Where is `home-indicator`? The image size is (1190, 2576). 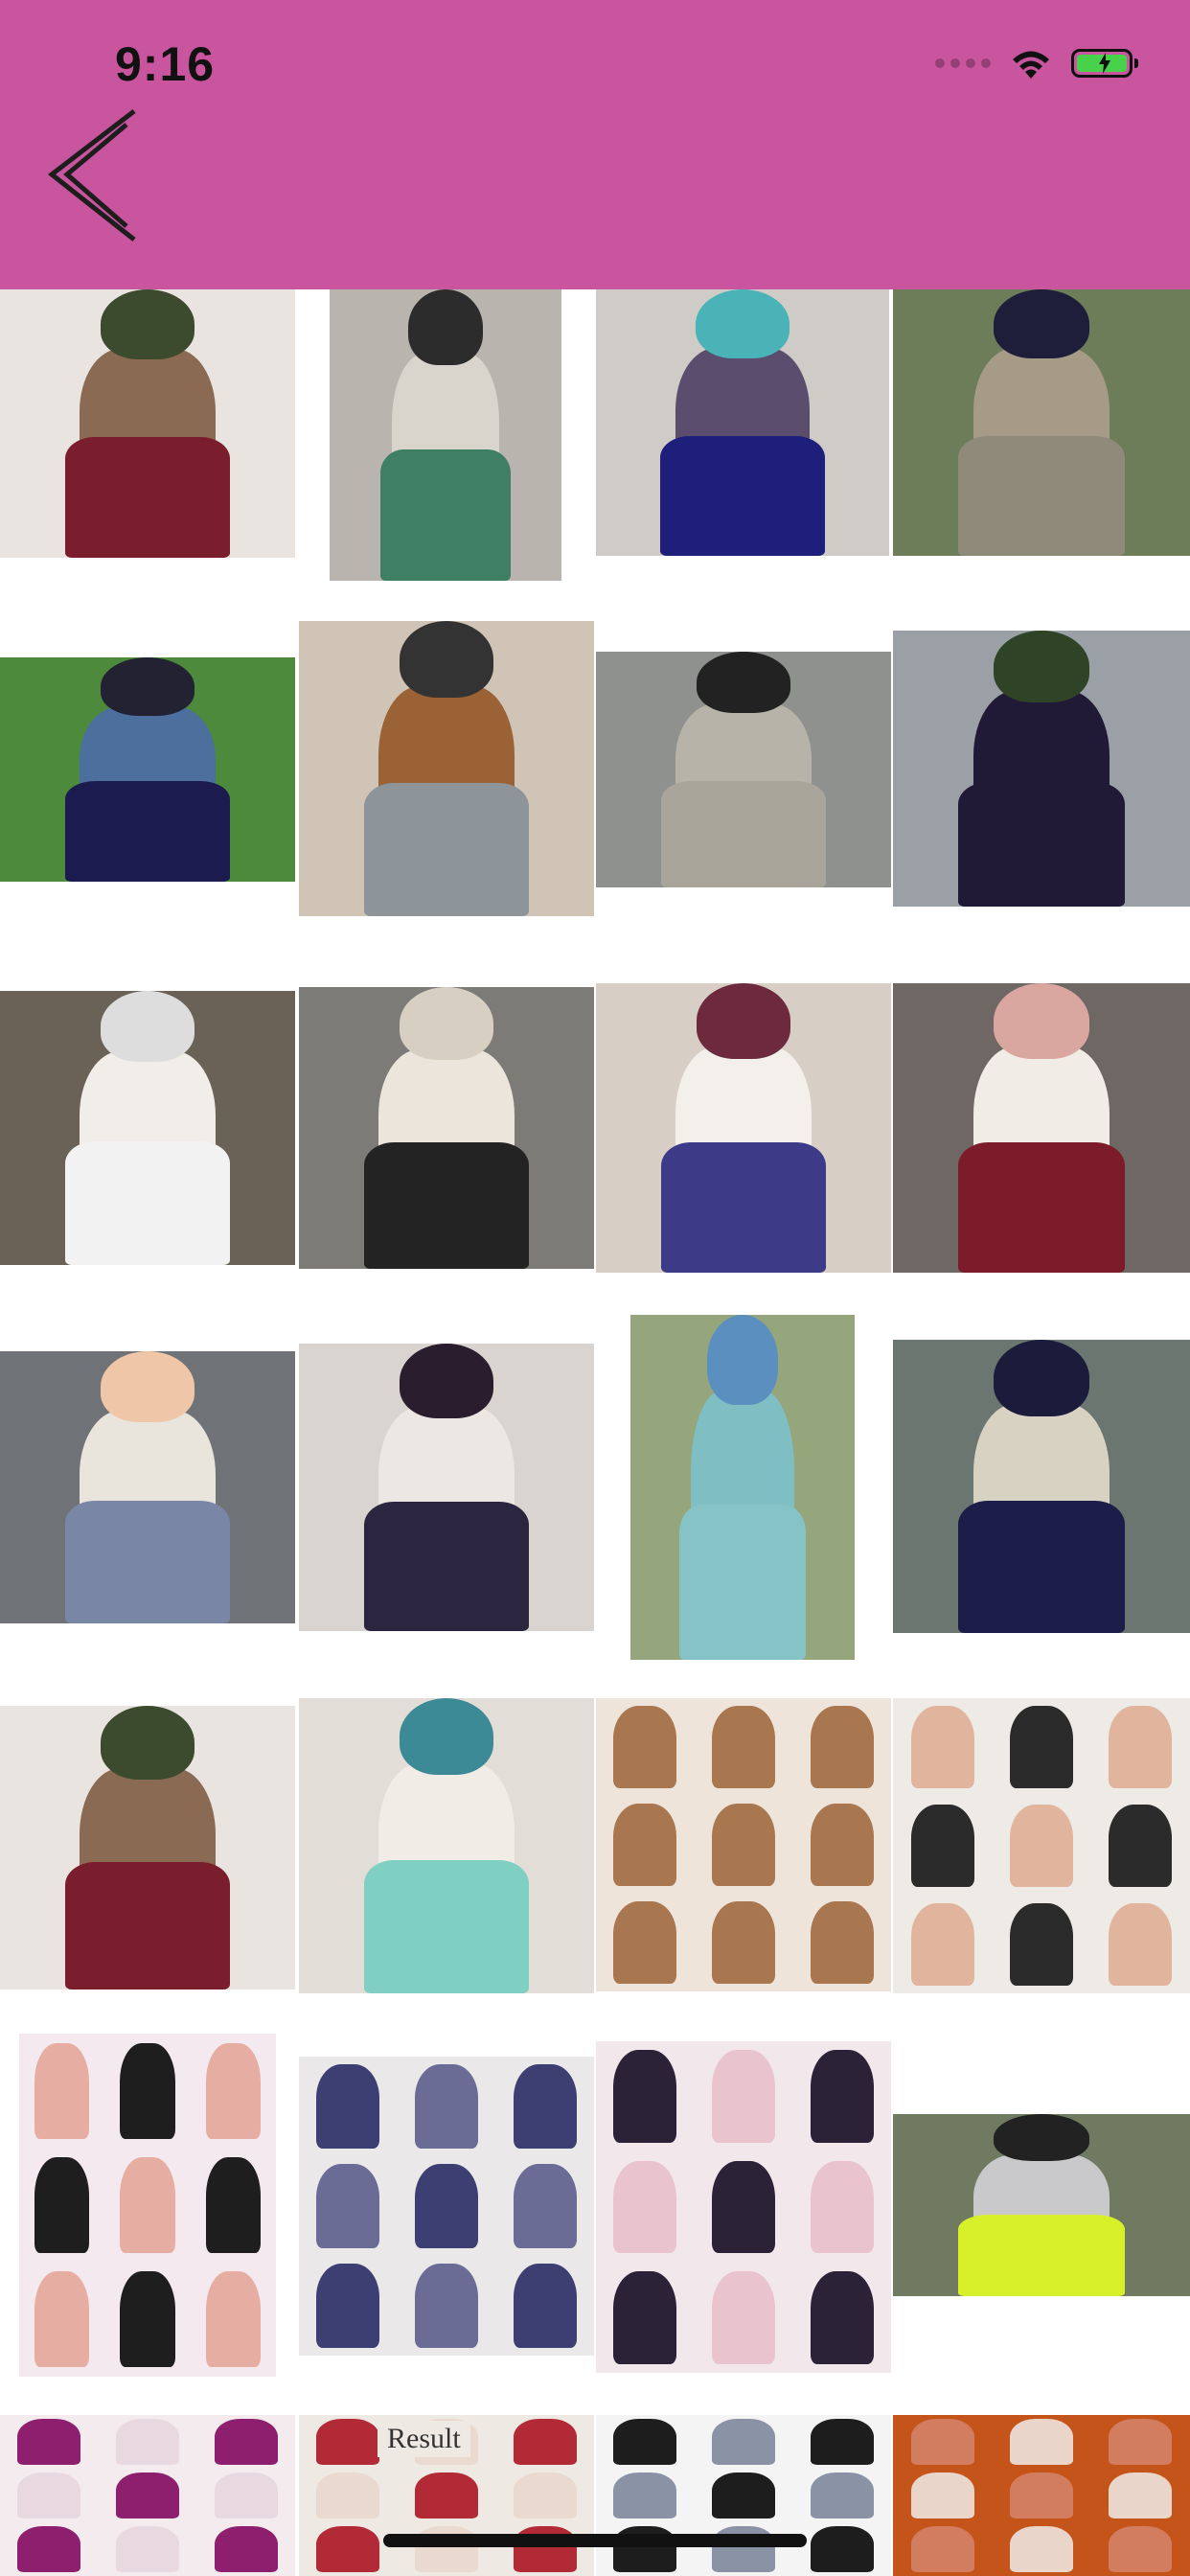
home-indicator is located at coordinates (595, 2540).